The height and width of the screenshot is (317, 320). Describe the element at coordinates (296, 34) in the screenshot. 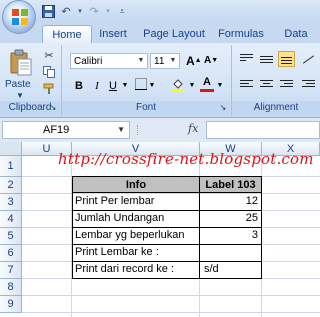

I see `tab-data: Data` at that location.